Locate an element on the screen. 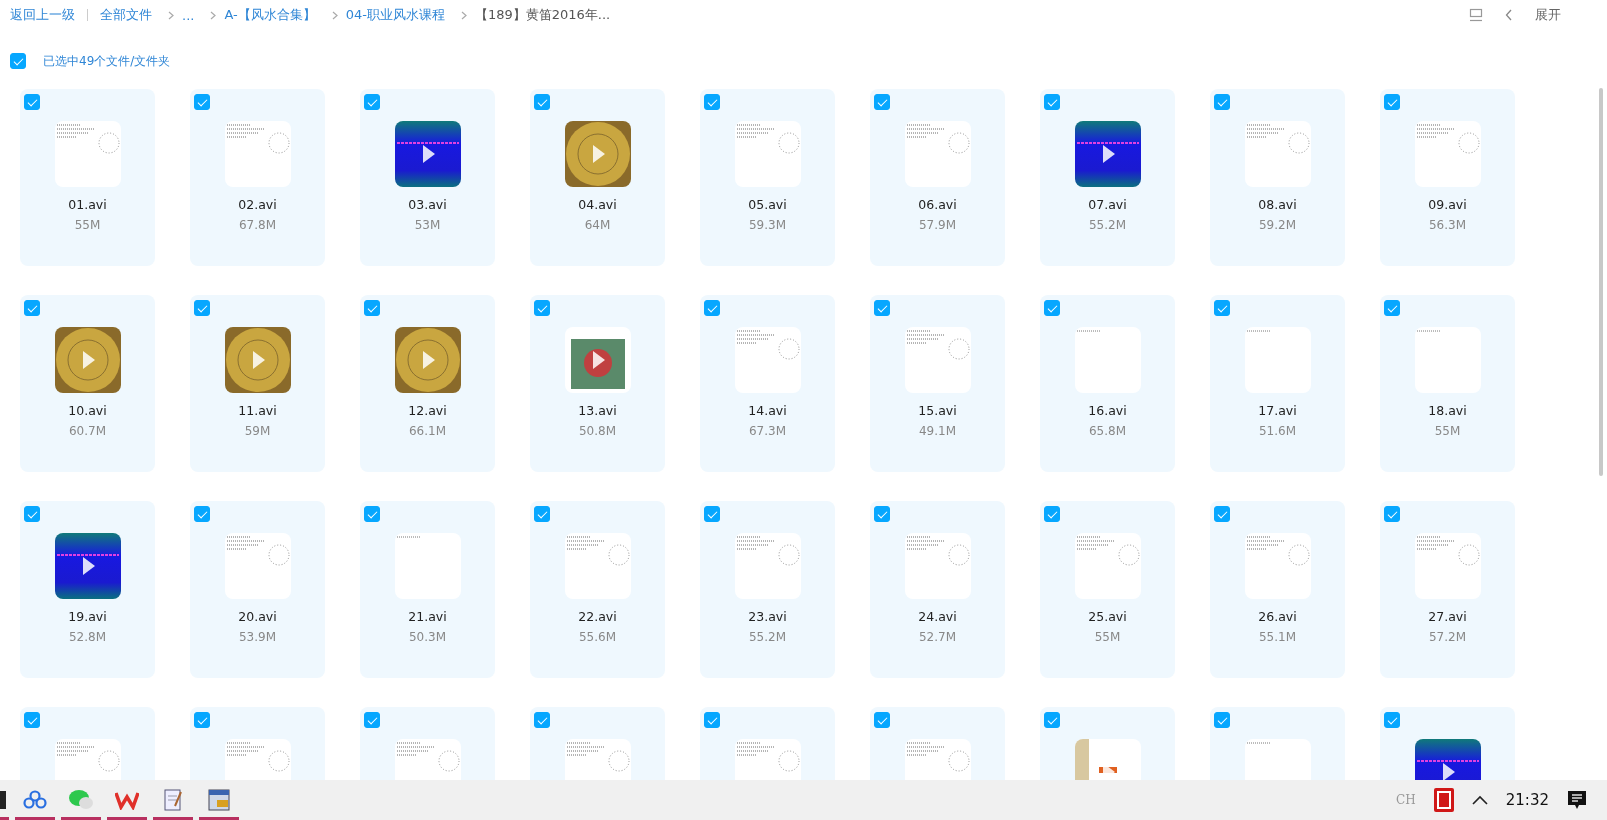 This screenshot has width=1607, height=820. file-name: 04.avi is located at coordinates (597, 204).